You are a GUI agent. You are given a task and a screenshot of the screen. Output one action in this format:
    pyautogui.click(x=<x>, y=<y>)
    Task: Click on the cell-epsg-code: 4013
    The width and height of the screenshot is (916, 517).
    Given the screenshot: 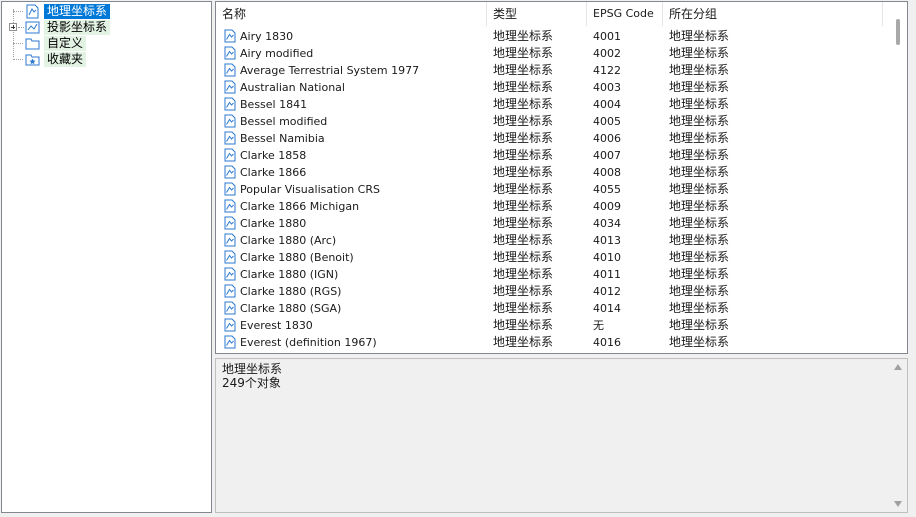 What is the action you would take?
    pyautogui.click(x=607, y=240)
    